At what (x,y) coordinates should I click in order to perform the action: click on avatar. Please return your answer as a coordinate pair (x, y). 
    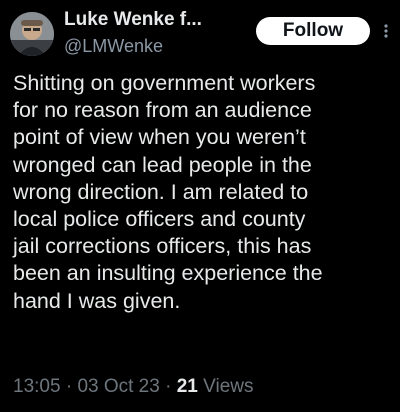
    Looking at the image, I should click on (32, 34).